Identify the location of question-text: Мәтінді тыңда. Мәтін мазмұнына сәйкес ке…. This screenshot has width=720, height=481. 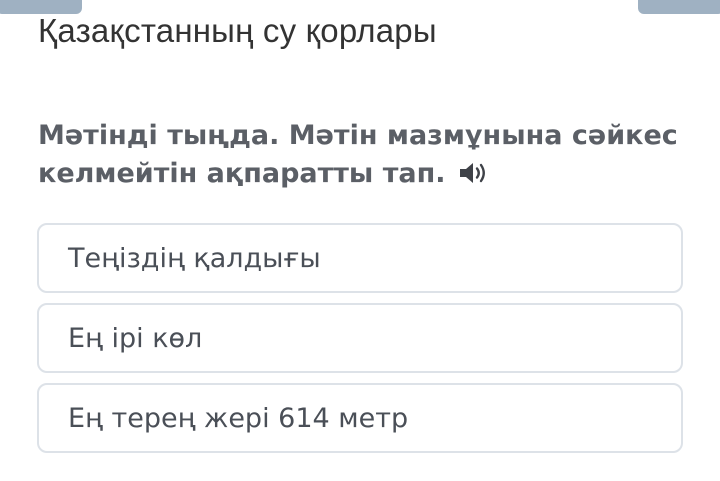
(358, 155).